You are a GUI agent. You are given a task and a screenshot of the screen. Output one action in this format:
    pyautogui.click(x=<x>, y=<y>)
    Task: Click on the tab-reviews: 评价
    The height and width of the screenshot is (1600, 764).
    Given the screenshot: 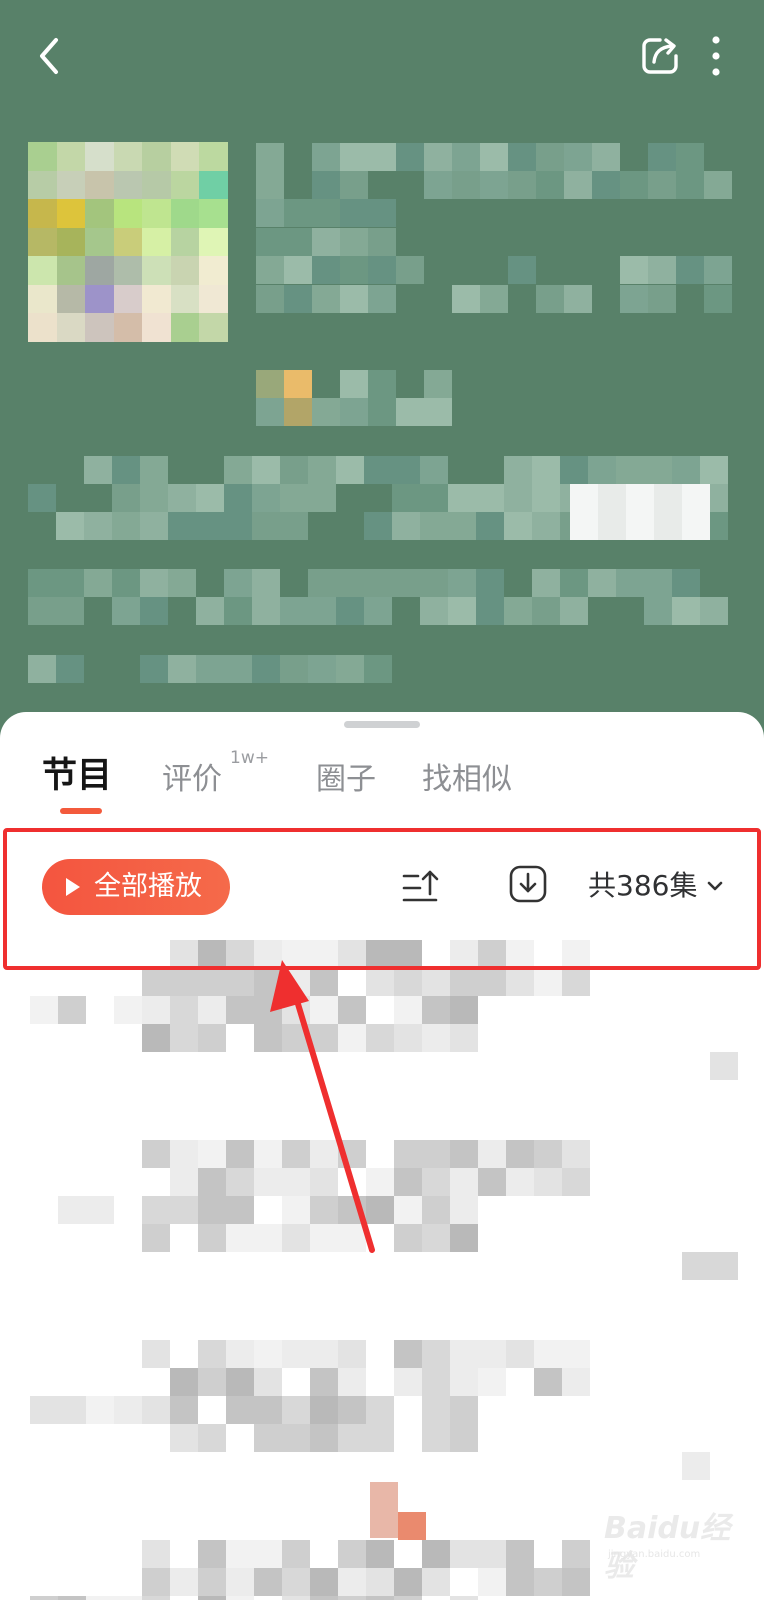 What is the action you would take?
    pyautogui.click(x=192, y=780)
    